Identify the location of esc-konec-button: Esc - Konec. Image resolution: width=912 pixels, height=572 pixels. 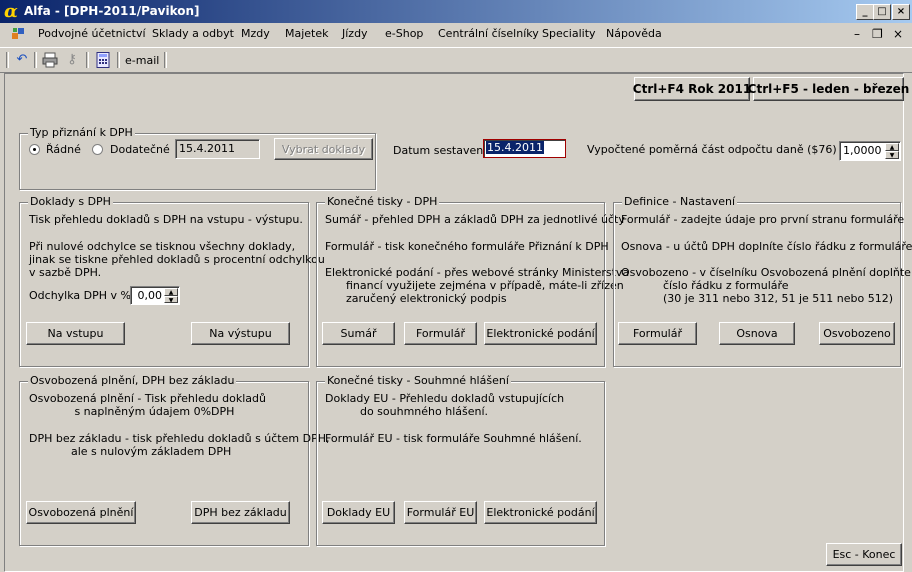
(864, 554).